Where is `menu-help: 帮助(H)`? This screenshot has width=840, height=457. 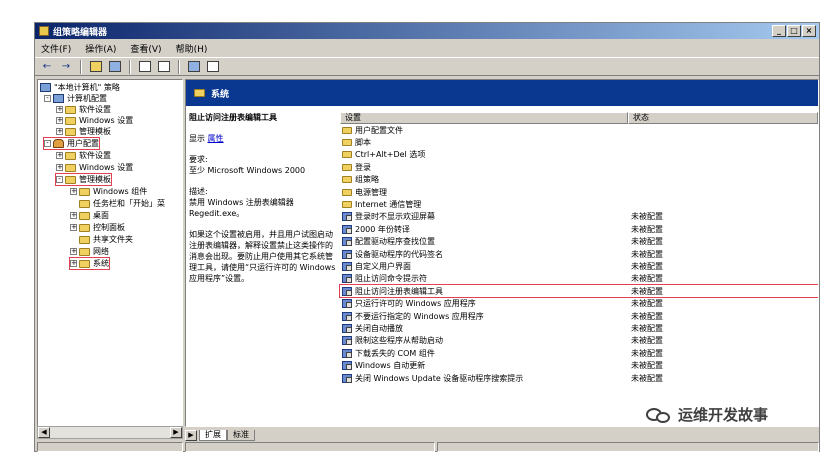 menu-help: 帮助(H) is located at coordinates (192, 48).